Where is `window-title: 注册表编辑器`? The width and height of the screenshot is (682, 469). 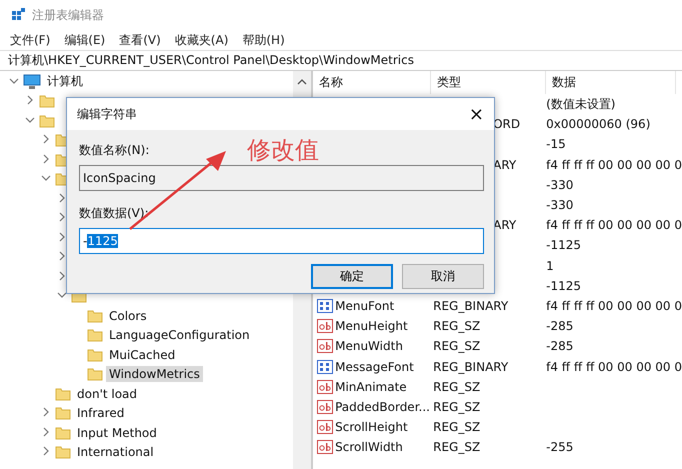 window-title: 注册表编辑器 is located at coordinates (68, 15).